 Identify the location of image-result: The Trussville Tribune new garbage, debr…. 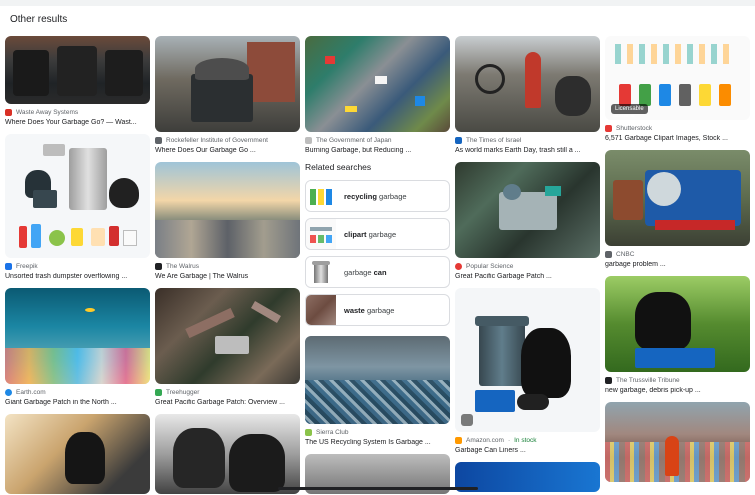
(677, 335).